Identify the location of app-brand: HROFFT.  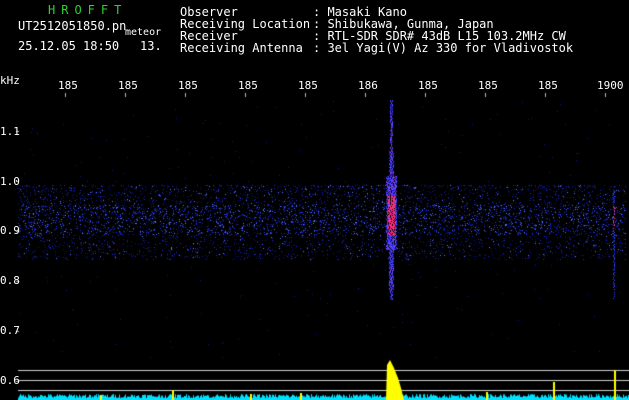
(88, 10).